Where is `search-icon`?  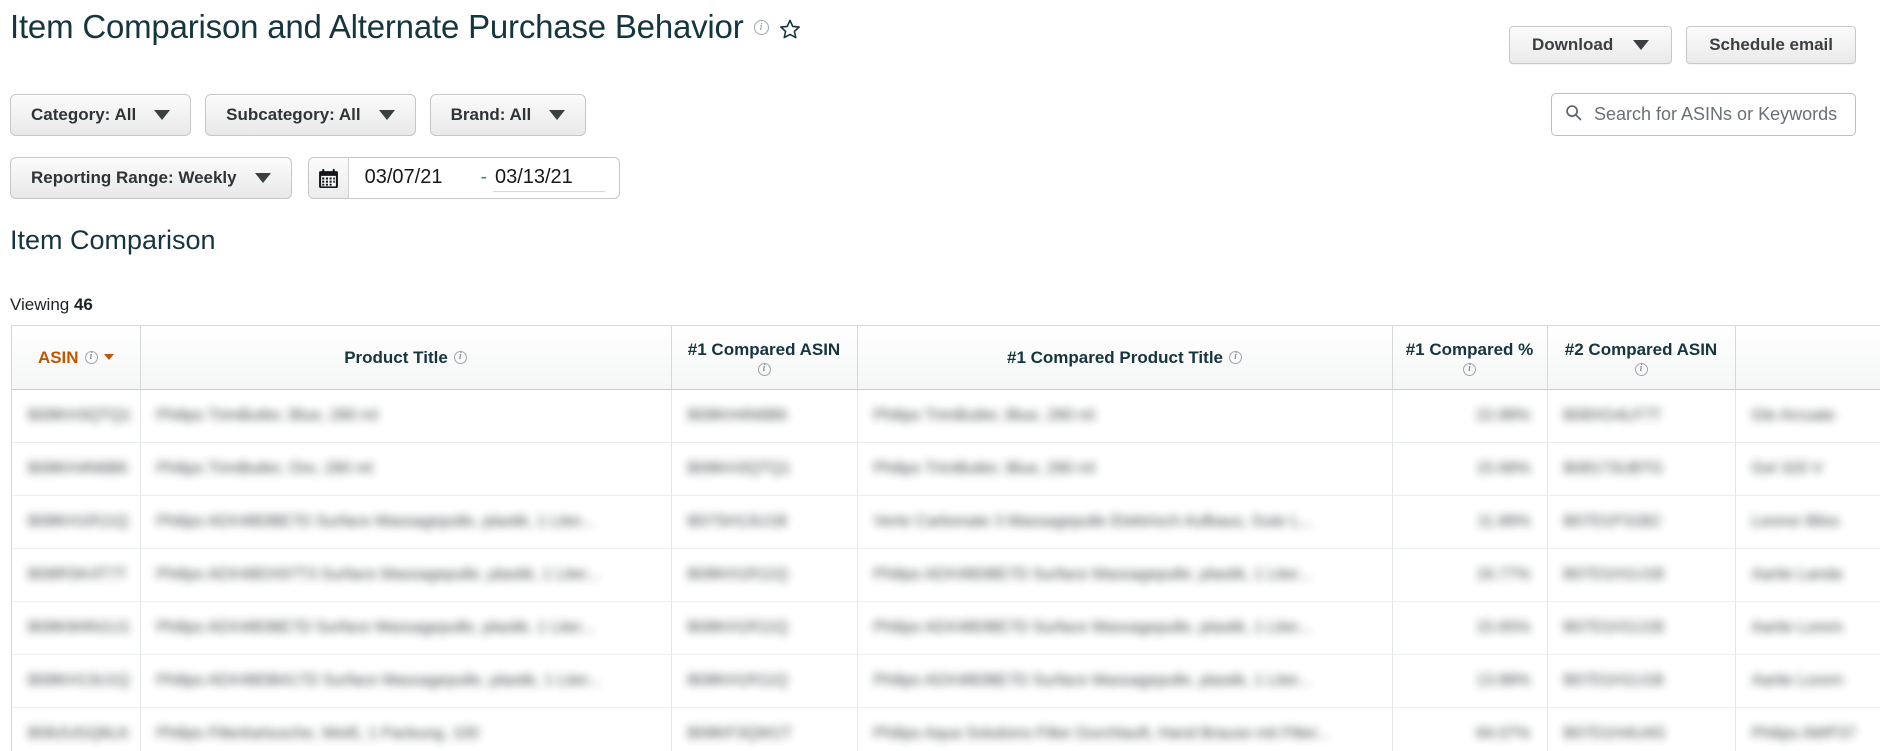 search-icon is located at coordinates (1573, 115).